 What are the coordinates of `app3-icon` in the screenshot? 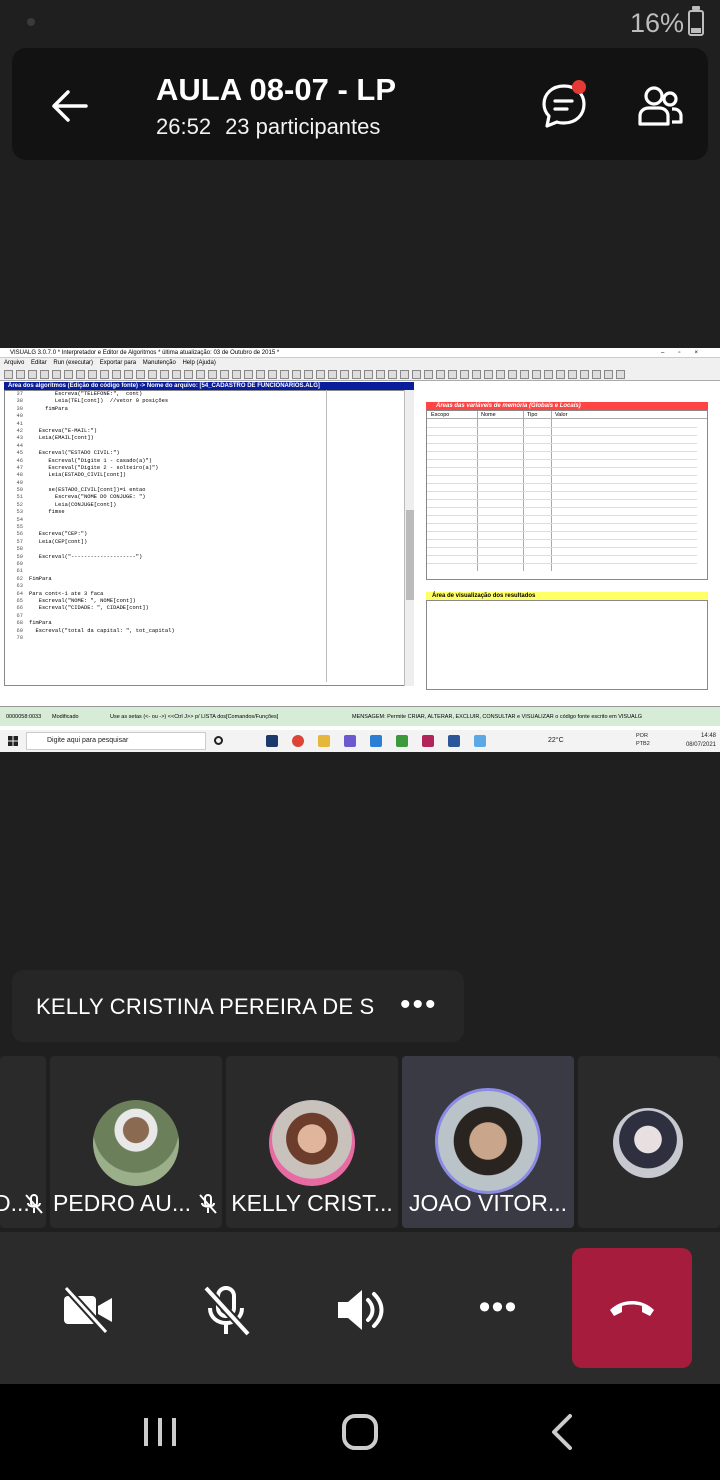 It's located at (480, 741).